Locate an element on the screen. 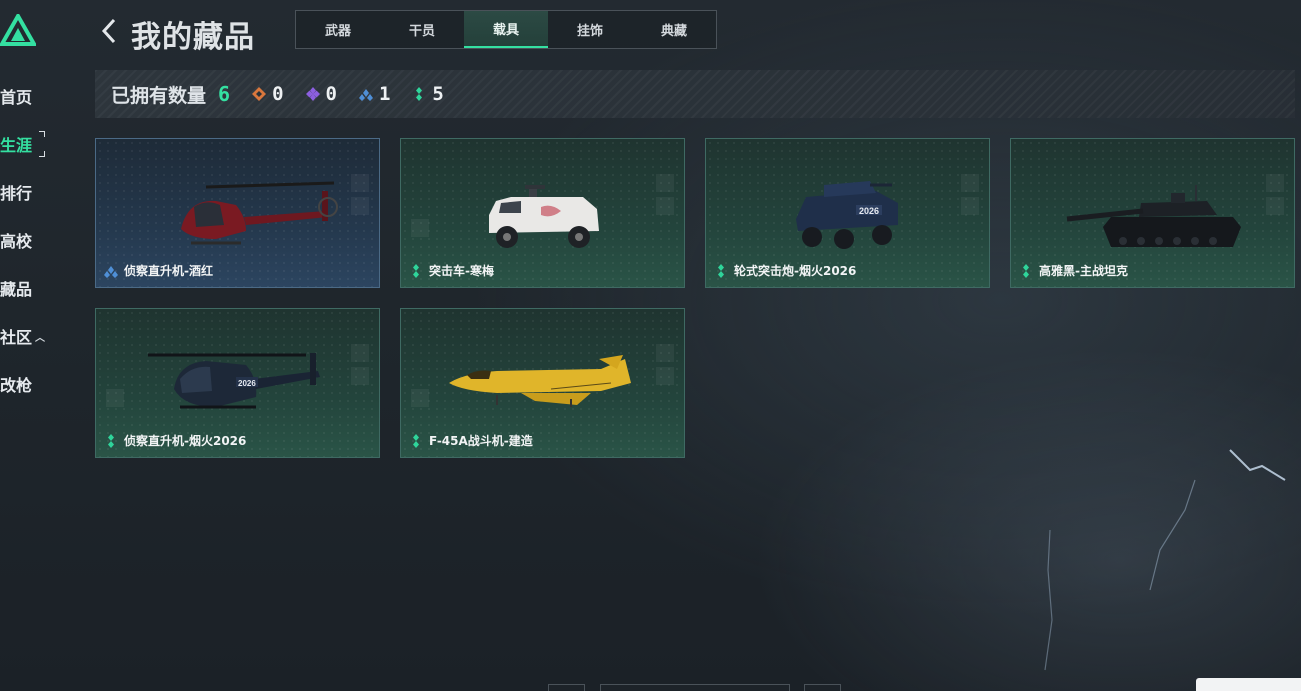 The image size is (1301, 691). tab-charms: 挂饰 is located at coordinates (590, 29).